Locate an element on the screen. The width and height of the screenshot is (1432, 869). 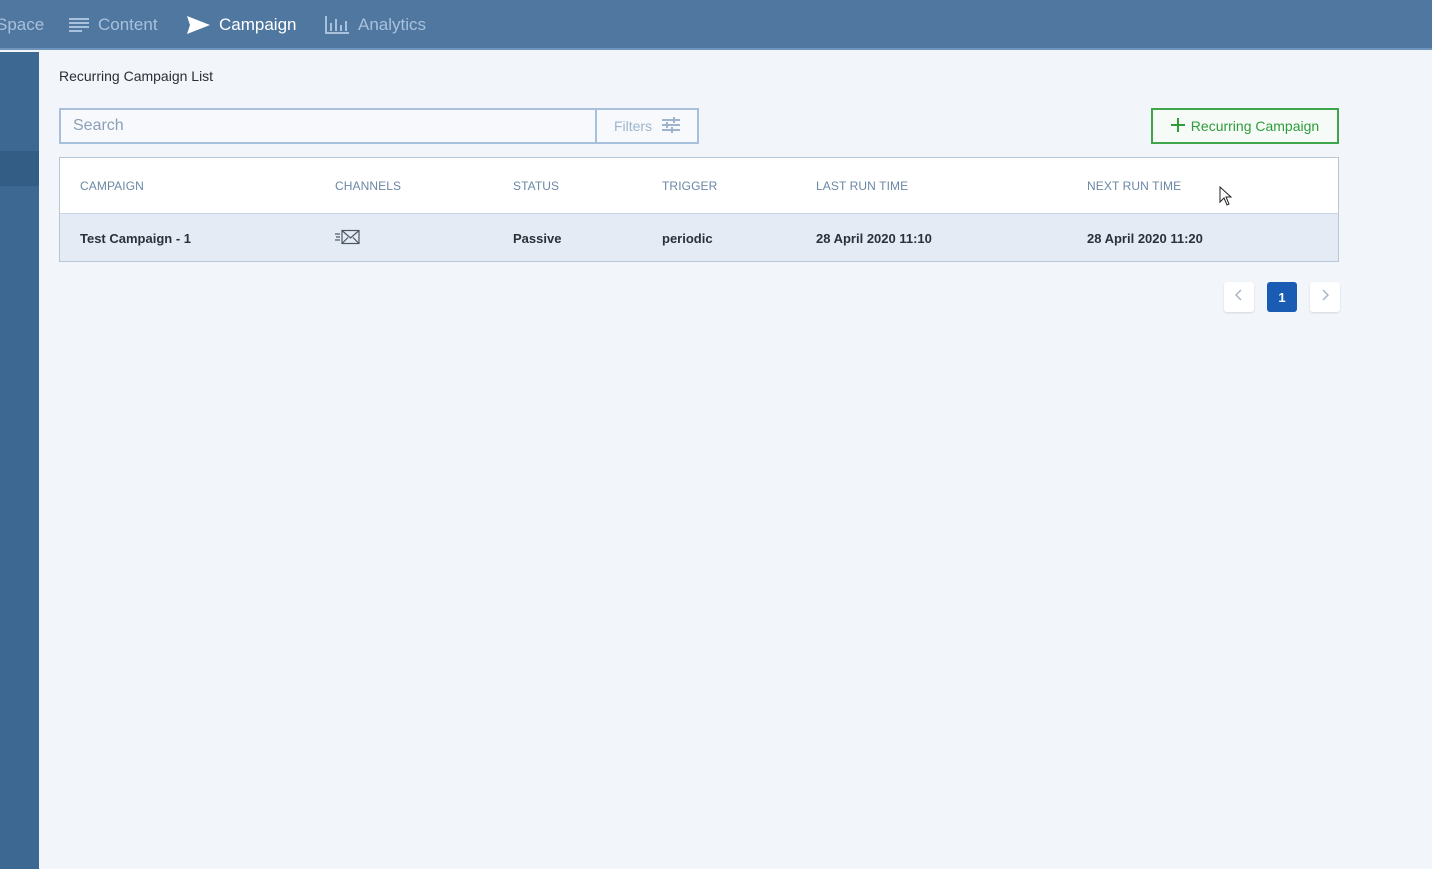
filters-button: Filters is located at coordinates (647, 126).